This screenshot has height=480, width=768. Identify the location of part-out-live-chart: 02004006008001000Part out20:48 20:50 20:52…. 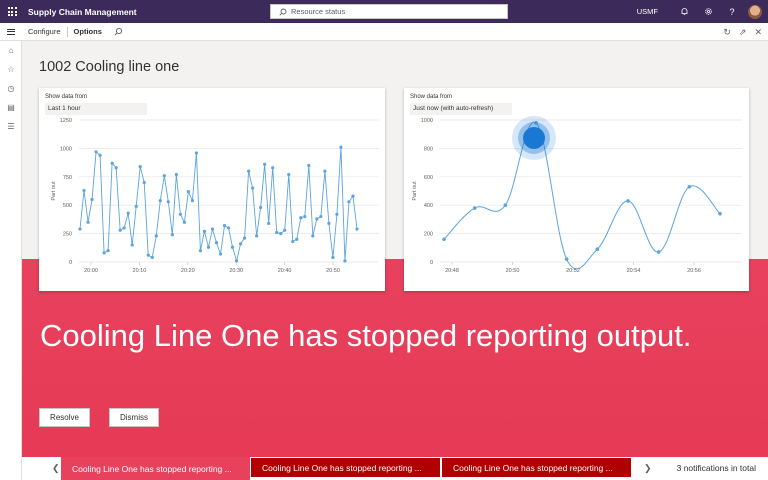
(577, 195).